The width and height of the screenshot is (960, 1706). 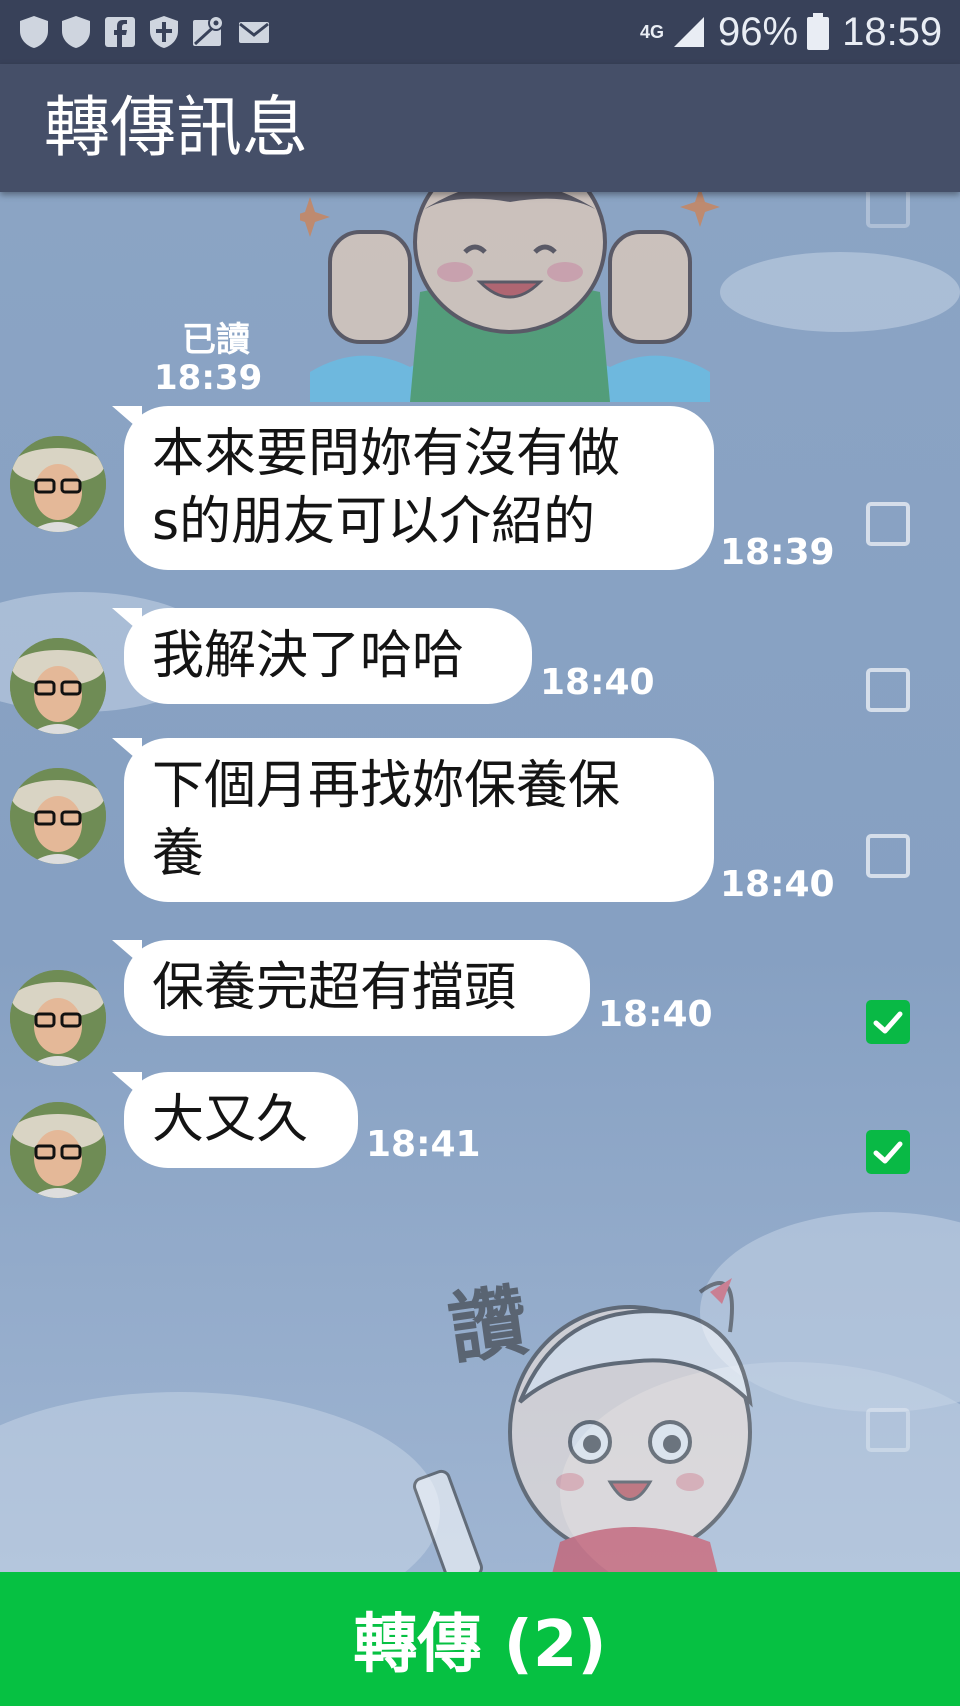 What do you see at coordinates (583, 1424) in the screenshot?
I see `sticker-like-girl: 讚` at bounding box center [583, 1424].